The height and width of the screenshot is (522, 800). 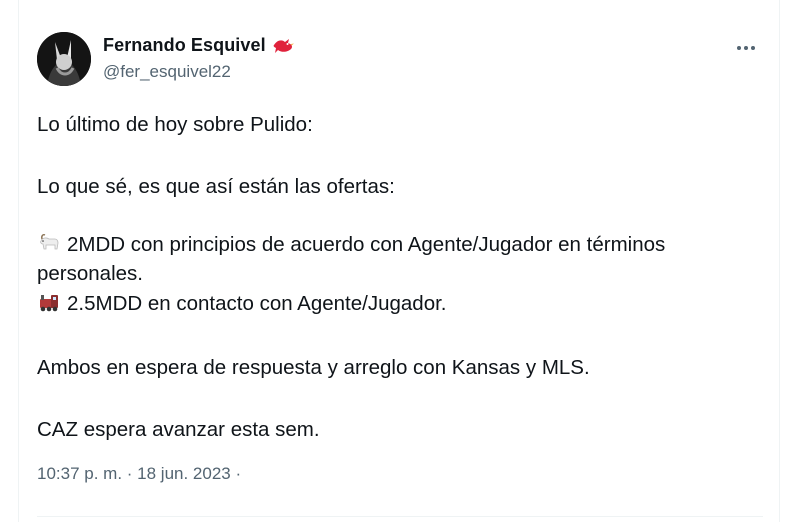 I want to click on author-handle: @fer_esquivel22, so click(x=167, y=72).